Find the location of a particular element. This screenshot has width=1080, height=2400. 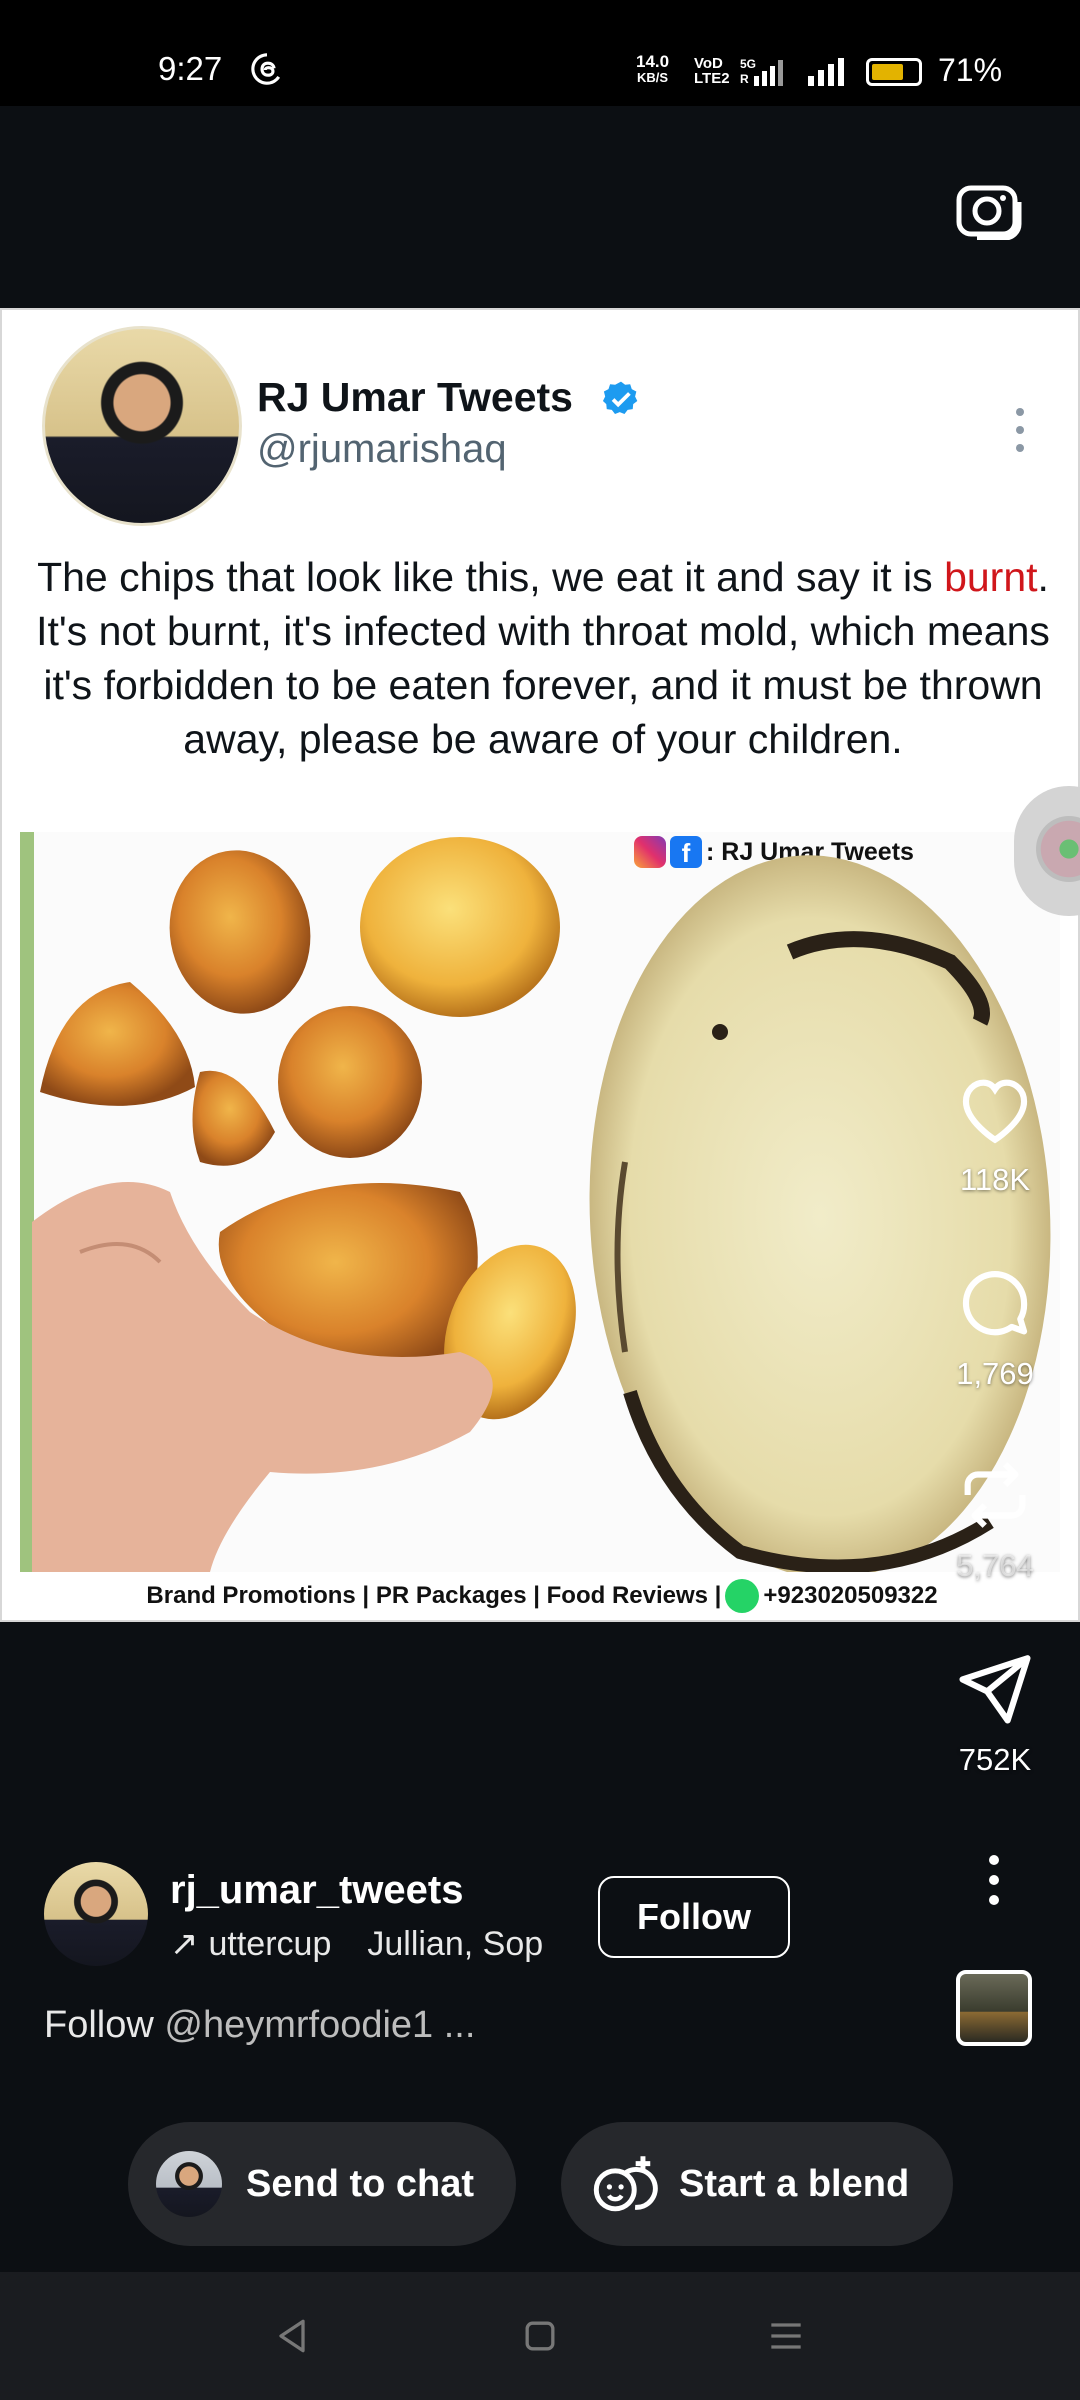

status-time: 9:27 is located at coordinates (190, 68).